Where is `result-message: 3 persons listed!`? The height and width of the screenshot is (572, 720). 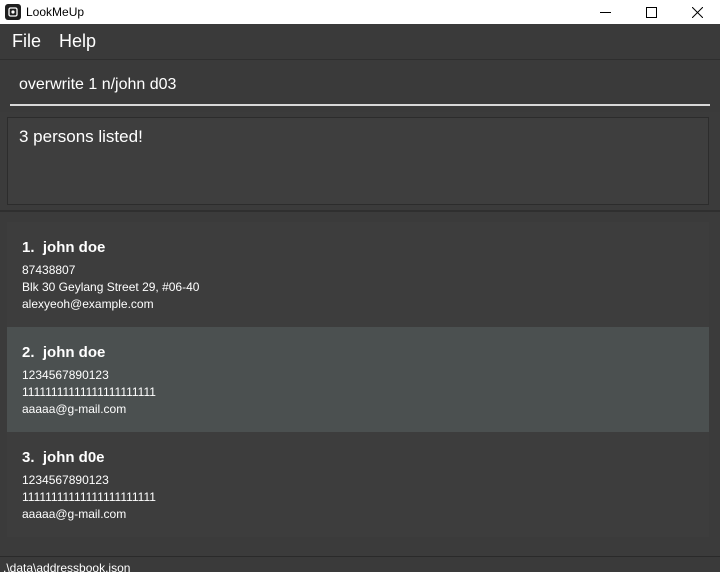
result-message: 3 persons listed! is located at coordinates (81, 136).